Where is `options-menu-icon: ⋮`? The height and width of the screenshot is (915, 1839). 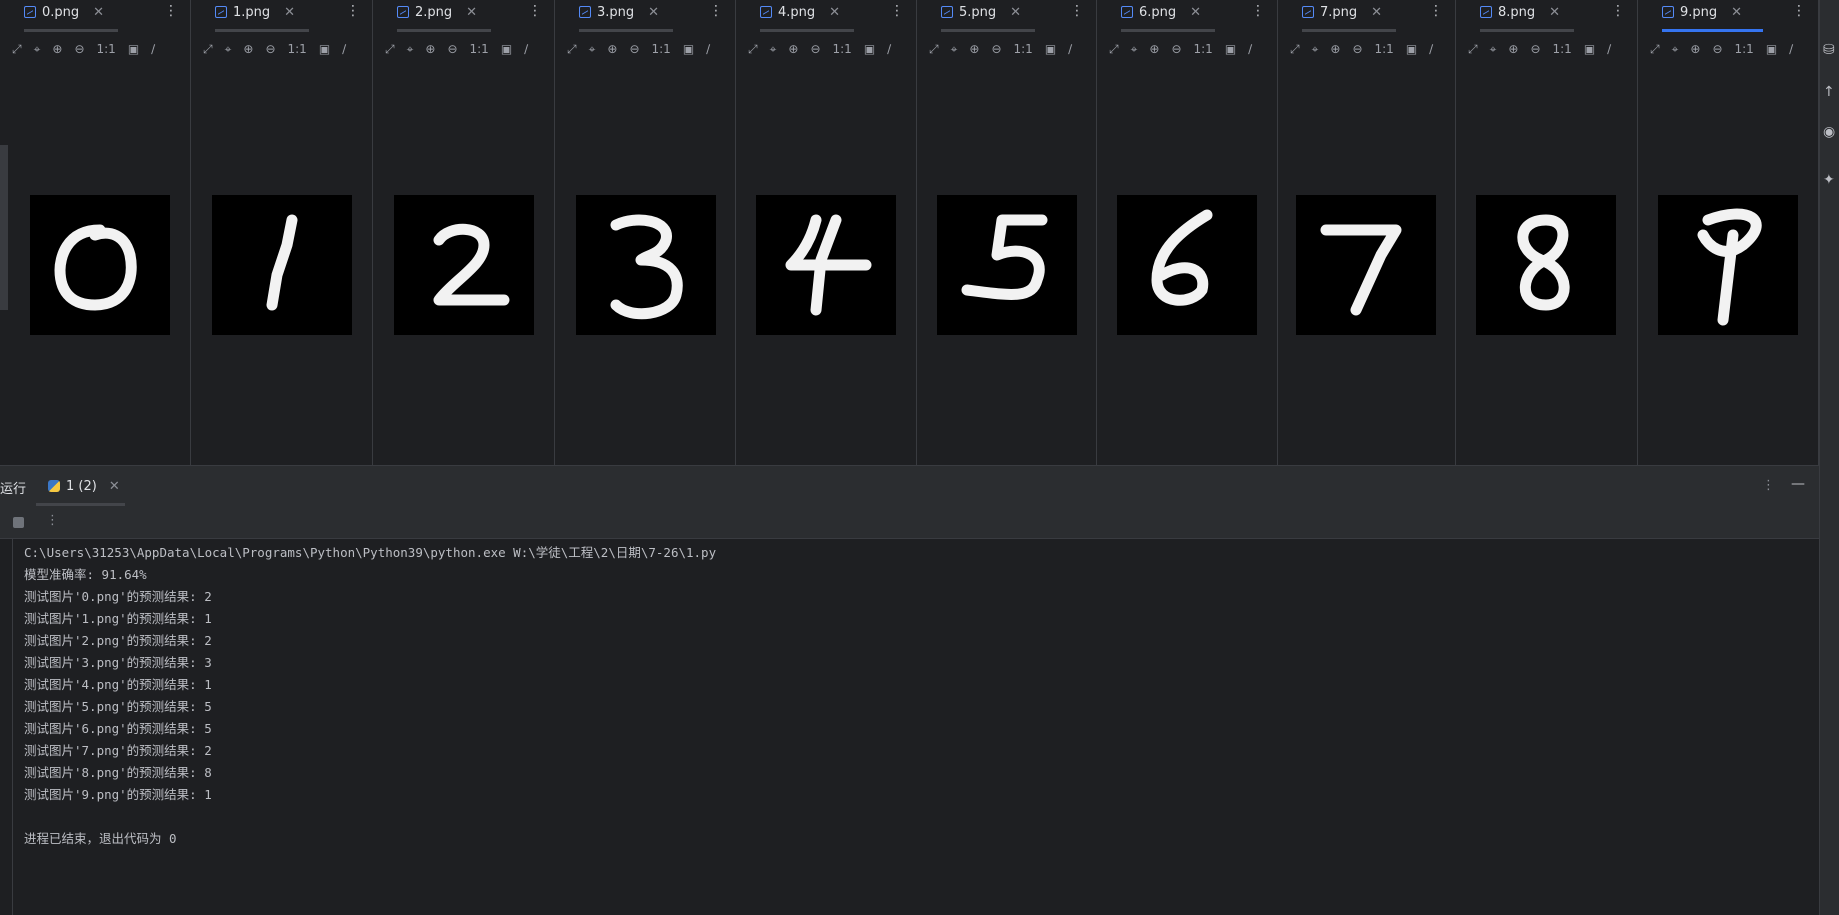 options-menu-icon: ⋮ is located at coordinates (1768, 485).